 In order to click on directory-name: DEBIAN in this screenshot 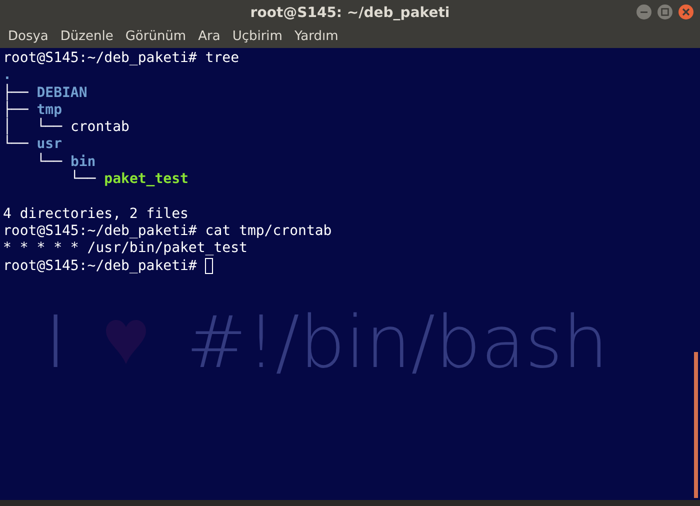, I will do `click(62, 93)`.